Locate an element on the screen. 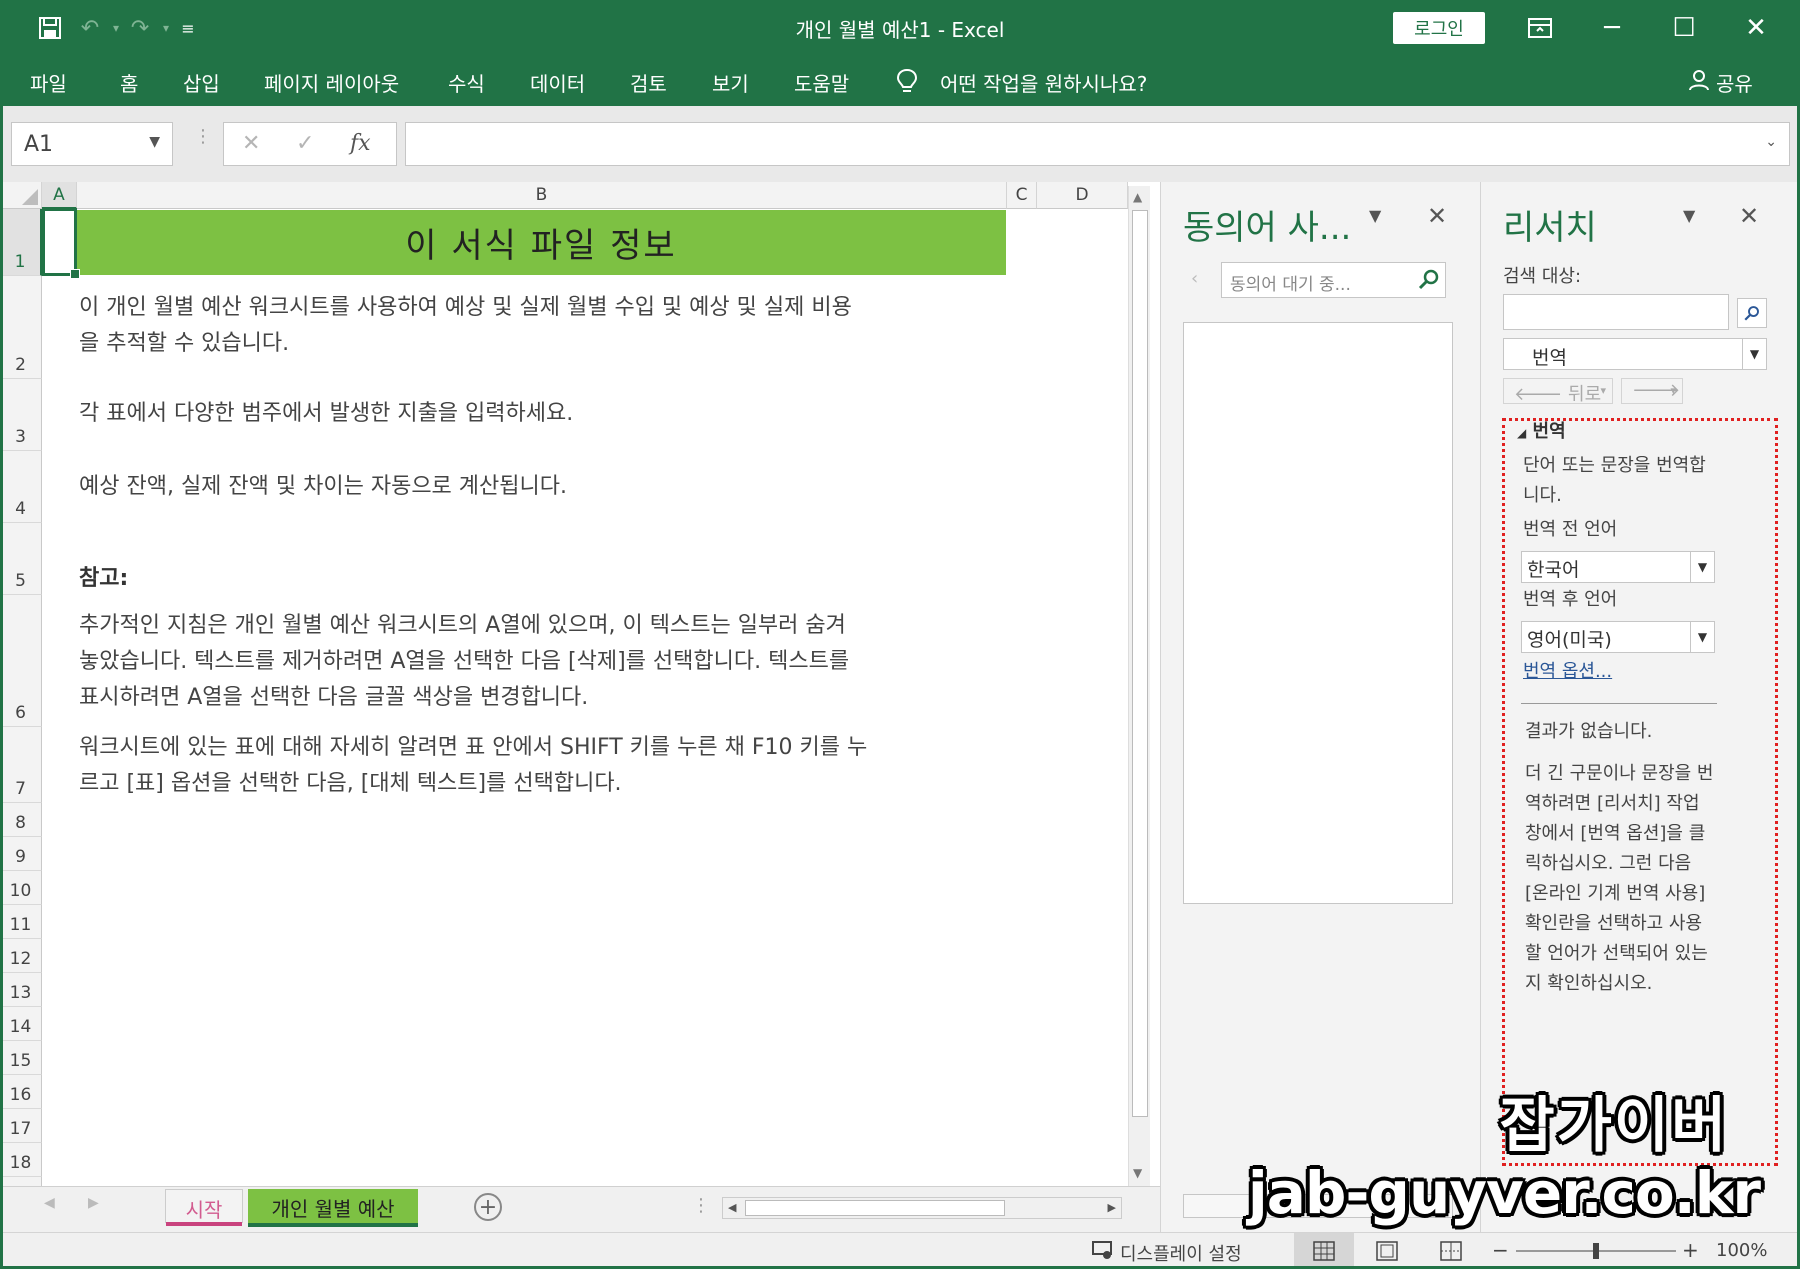  zoom-in-button: + is located at coordinates (1690, 1250).